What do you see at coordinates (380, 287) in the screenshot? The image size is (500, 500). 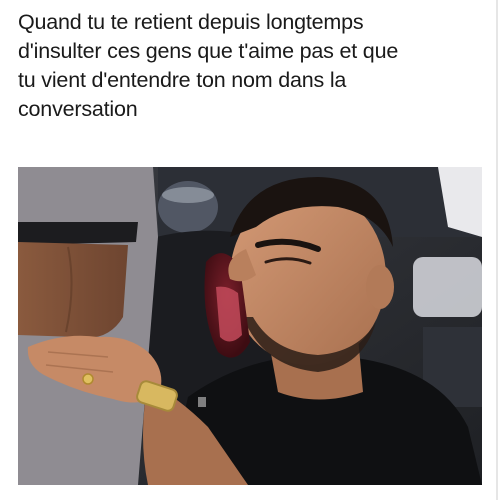 I see `ear` at bounding box center [380, 287].